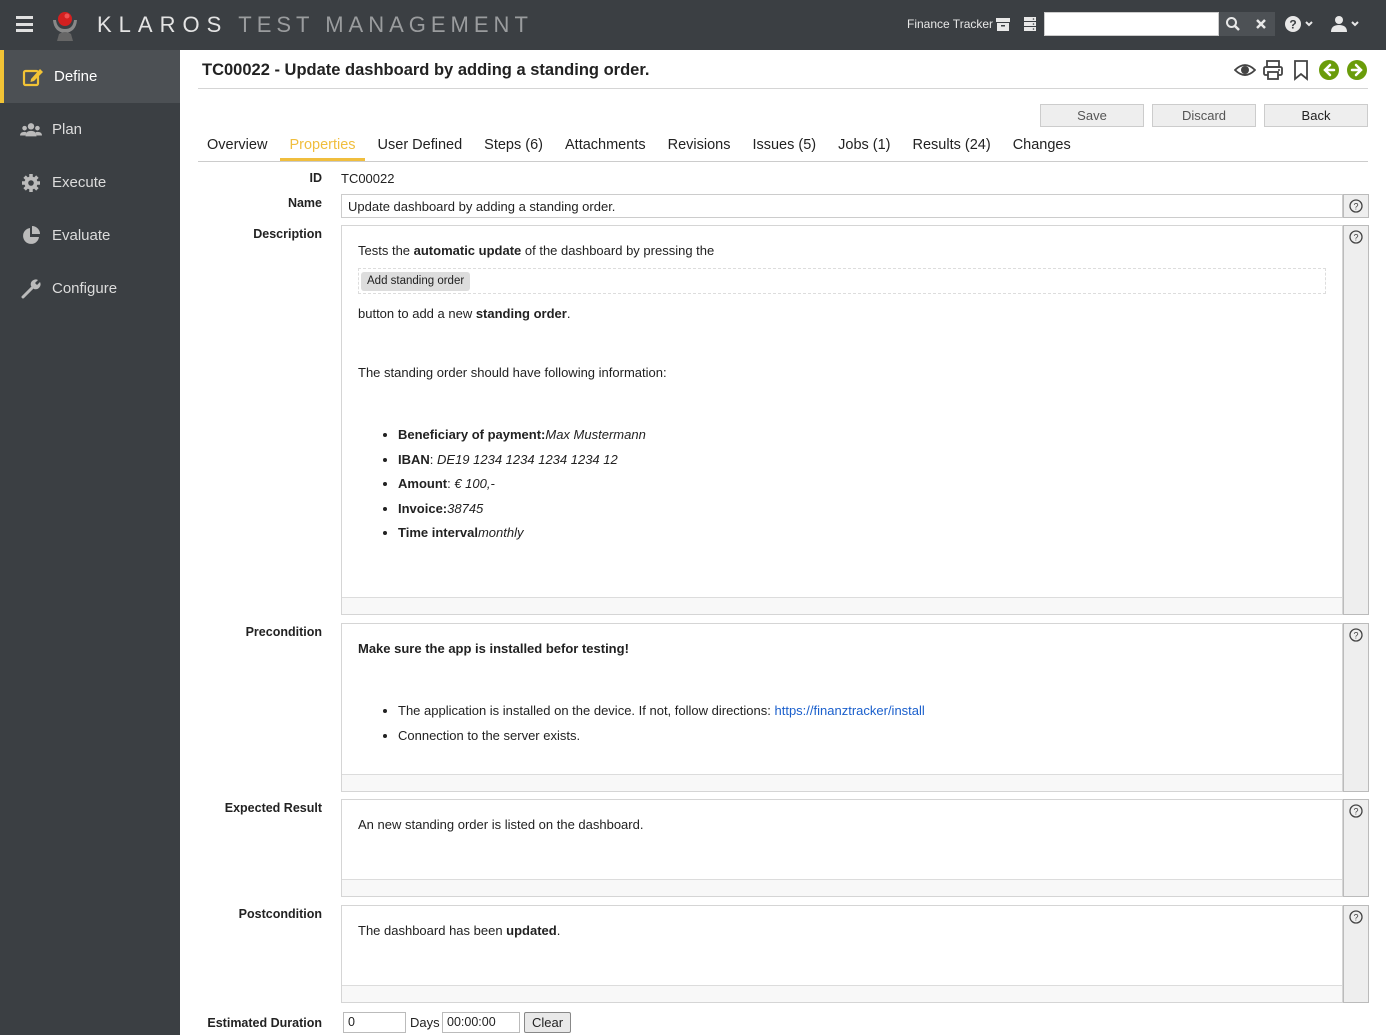  I want to click on list-item: Invoice:38745, so click(862, 509).